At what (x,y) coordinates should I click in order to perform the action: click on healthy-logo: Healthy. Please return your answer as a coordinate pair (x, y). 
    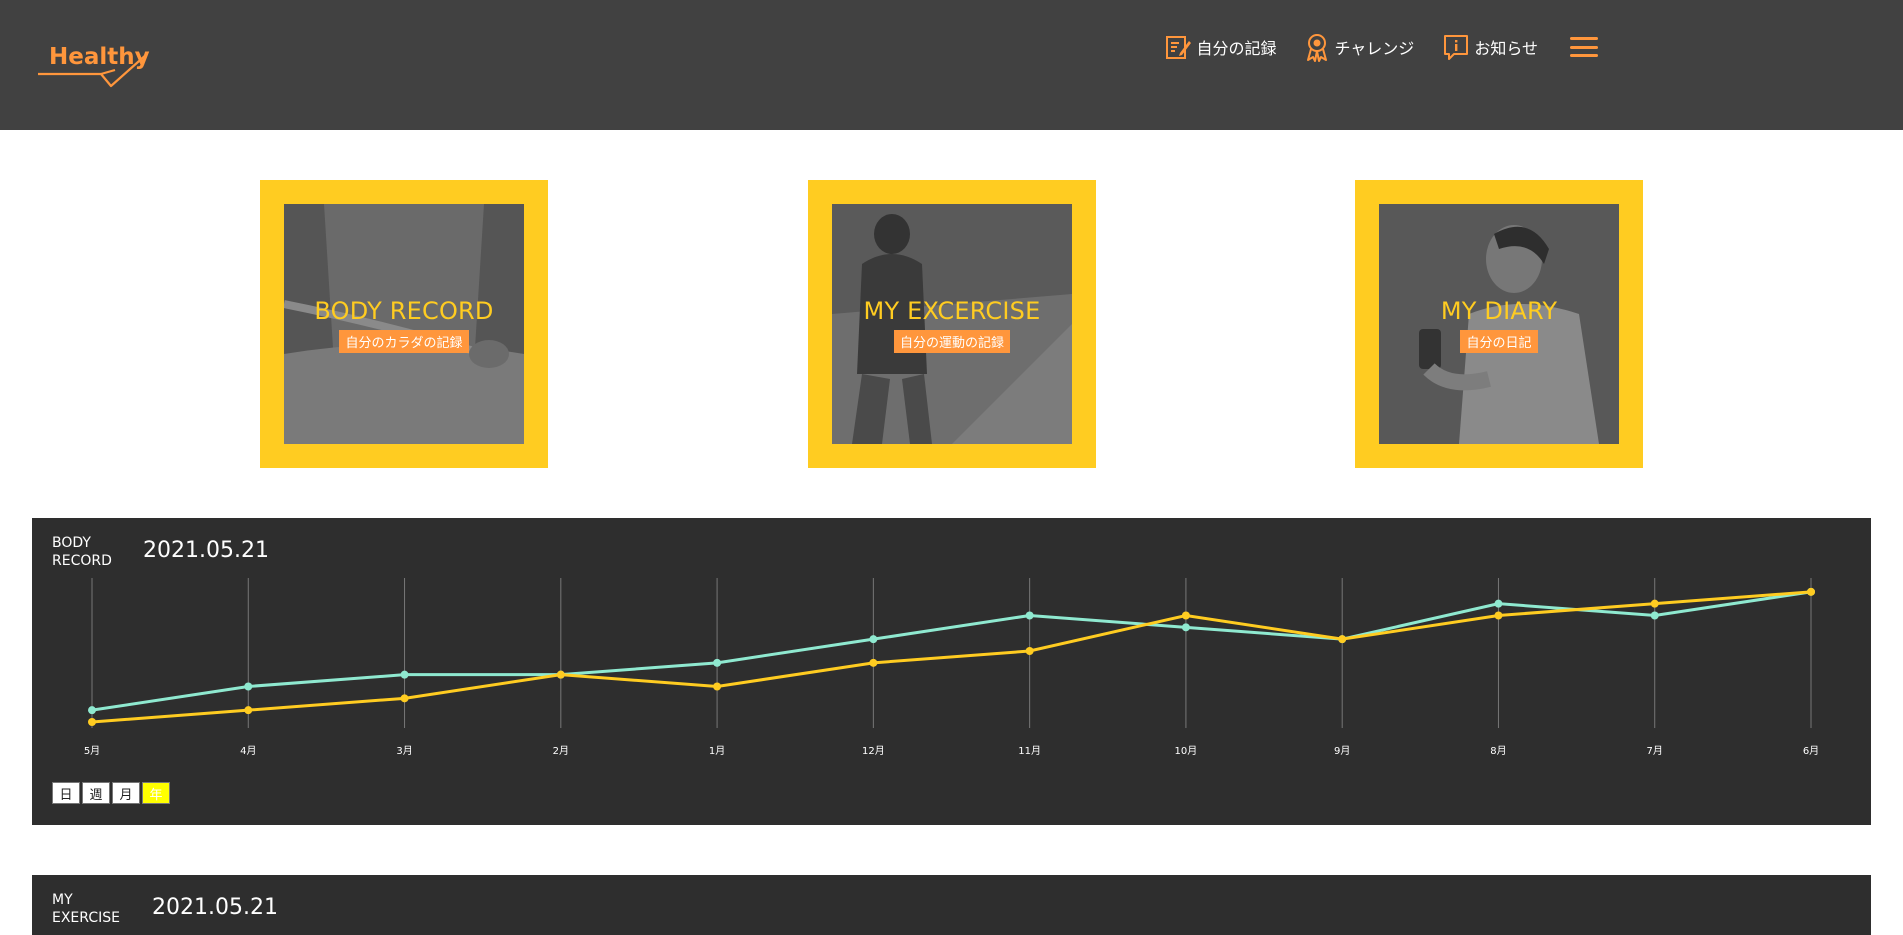
    Looking at the image, I should click on (94, 65).